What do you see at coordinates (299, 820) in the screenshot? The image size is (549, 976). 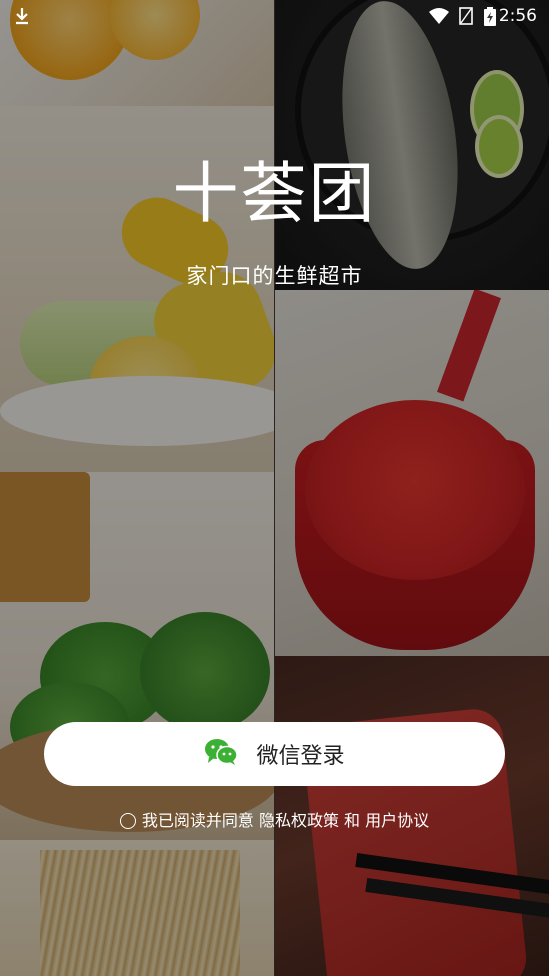 I see `privacy-policy-link: 隐私权政策` at bounding box center [299, 820].